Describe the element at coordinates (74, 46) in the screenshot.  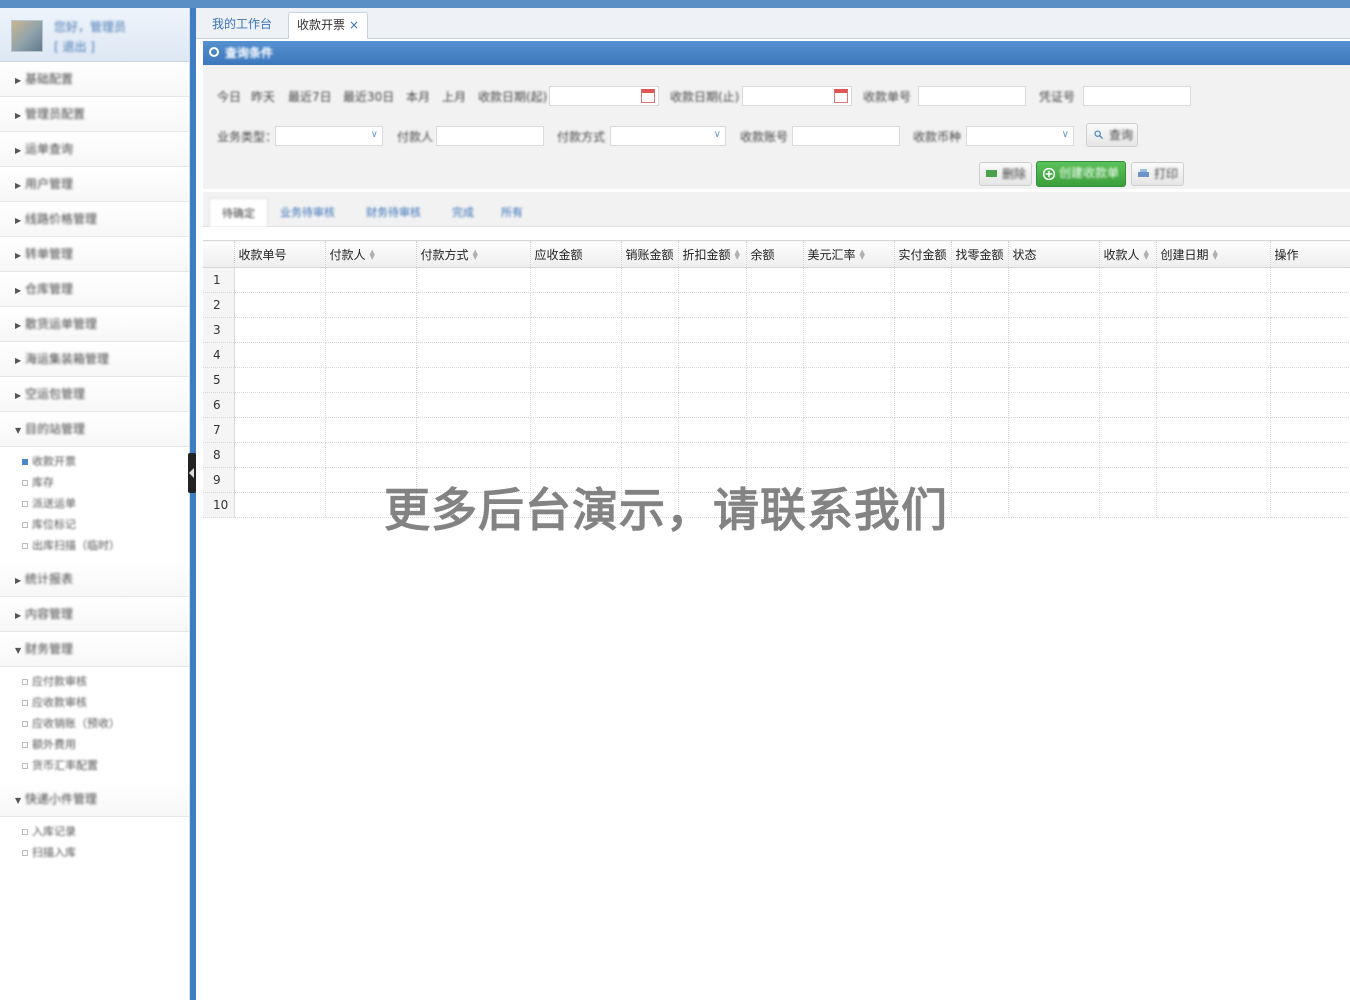
I see `logout-link: [ 退出 ]` at that location.